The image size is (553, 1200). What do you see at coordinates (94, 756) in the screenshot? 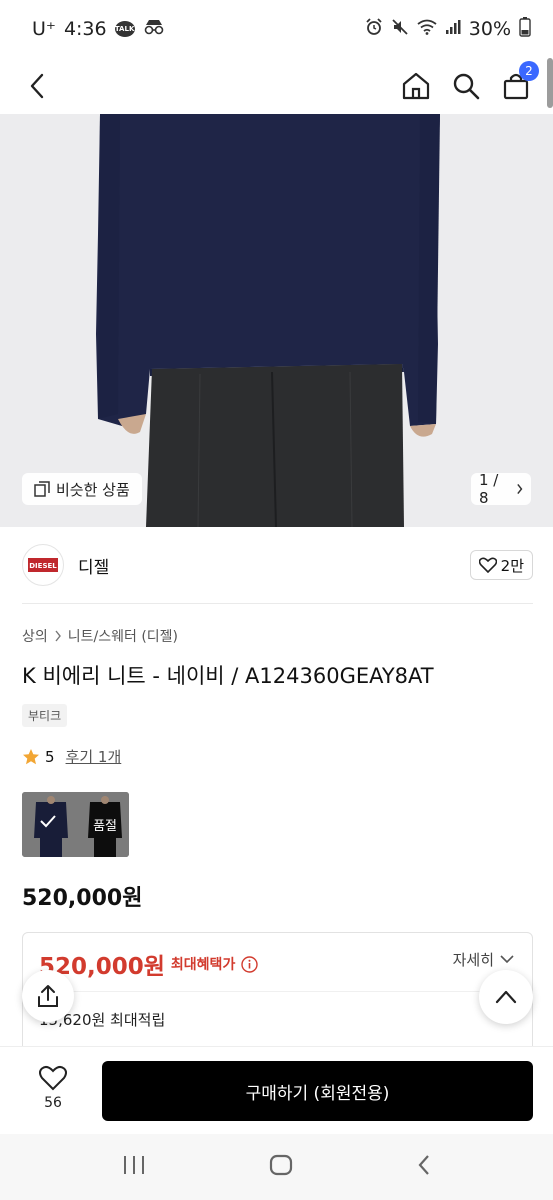
I see `review-link: 후기 1개` at bounding box center [94, 756].